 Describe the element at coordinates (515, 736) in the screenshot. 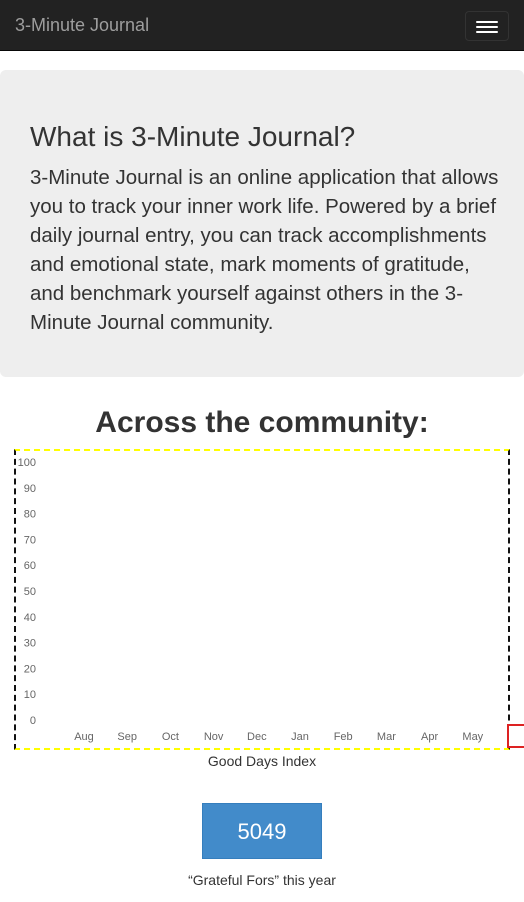

I see `current-month-marker` at that location.